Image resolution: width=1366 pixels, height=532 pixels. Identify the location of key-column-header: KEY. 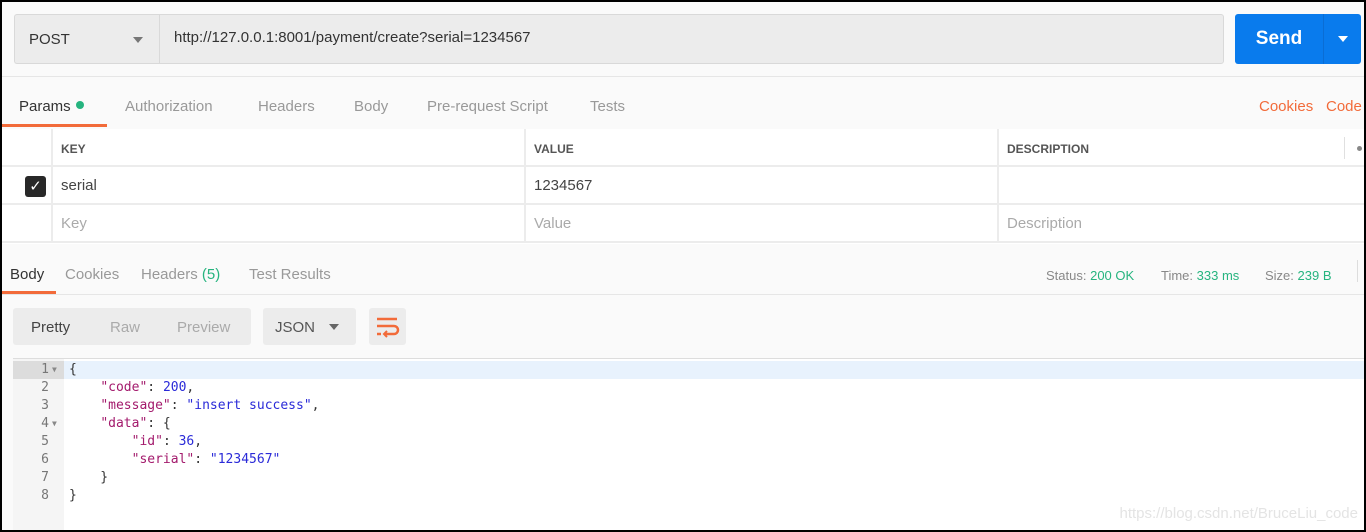
(73, 149).